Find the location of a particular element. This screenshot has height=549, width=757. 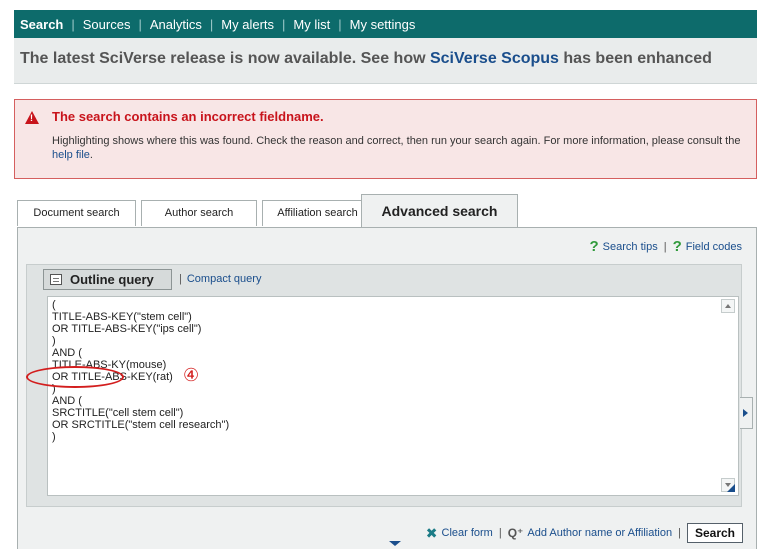

scroll-up-icon is located at coordinates (728, 306).